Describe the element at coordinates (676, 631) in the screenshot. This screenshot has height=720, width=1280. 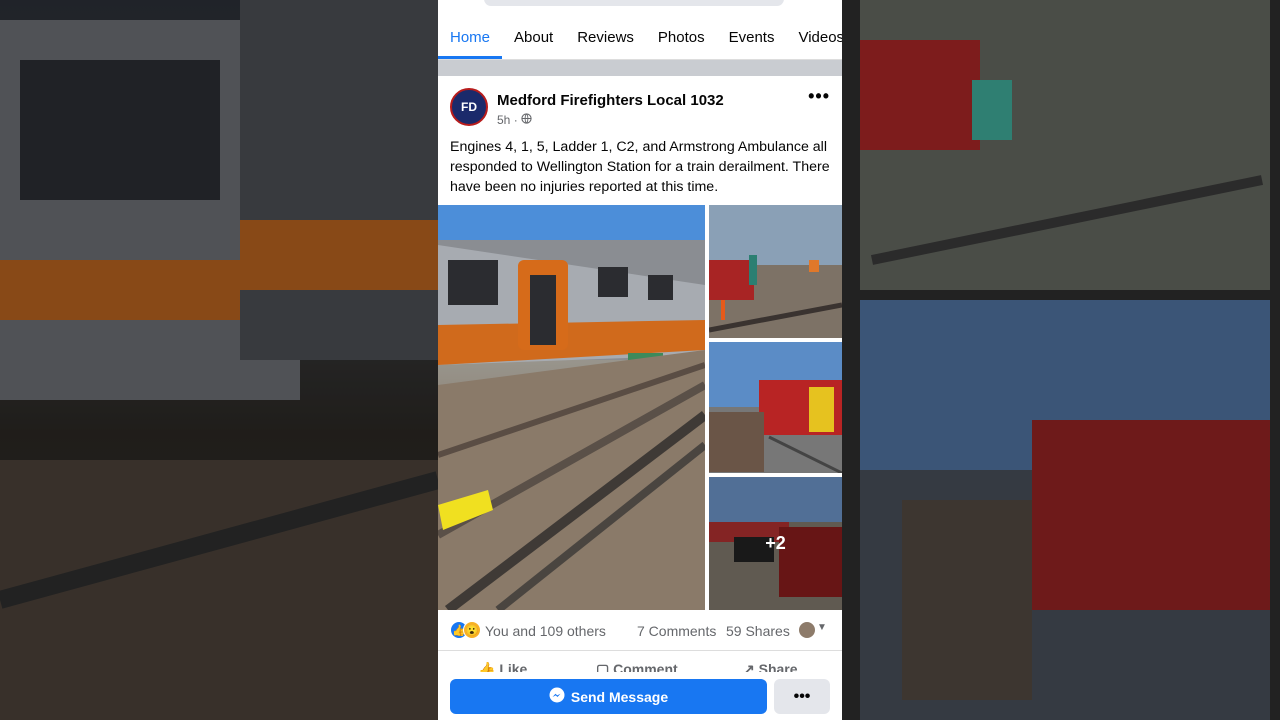
I see `comments-count: 7 Comments` at that location.